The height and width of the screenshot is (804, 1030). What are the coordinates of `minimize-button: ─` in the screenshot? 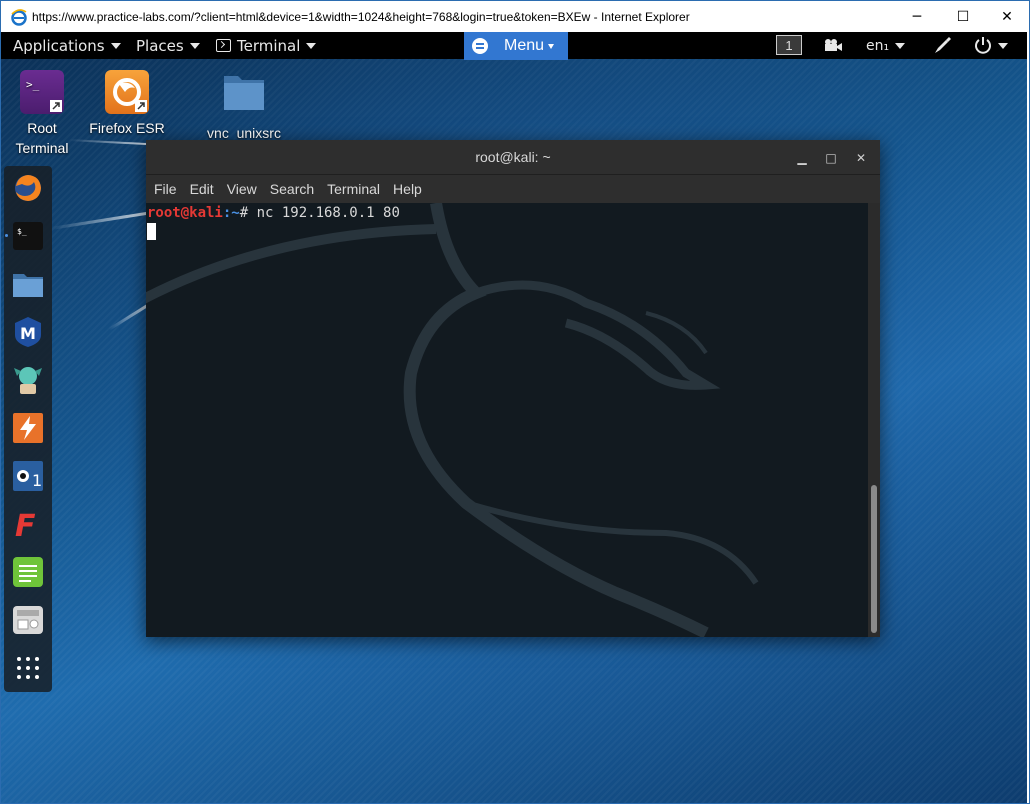 It's located at (917, 16).